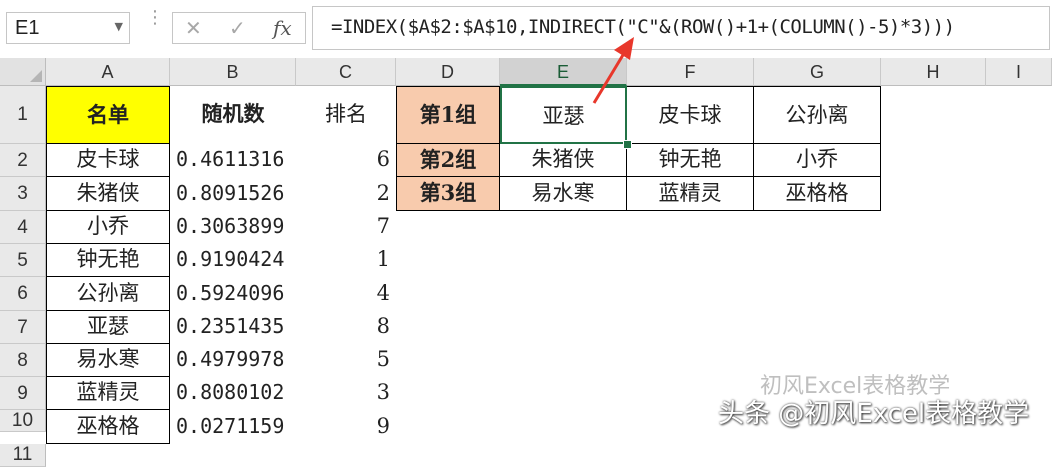 This screenshot has width=1052, height=467. I want to click on cell-rank: 2, so click(346, 194).